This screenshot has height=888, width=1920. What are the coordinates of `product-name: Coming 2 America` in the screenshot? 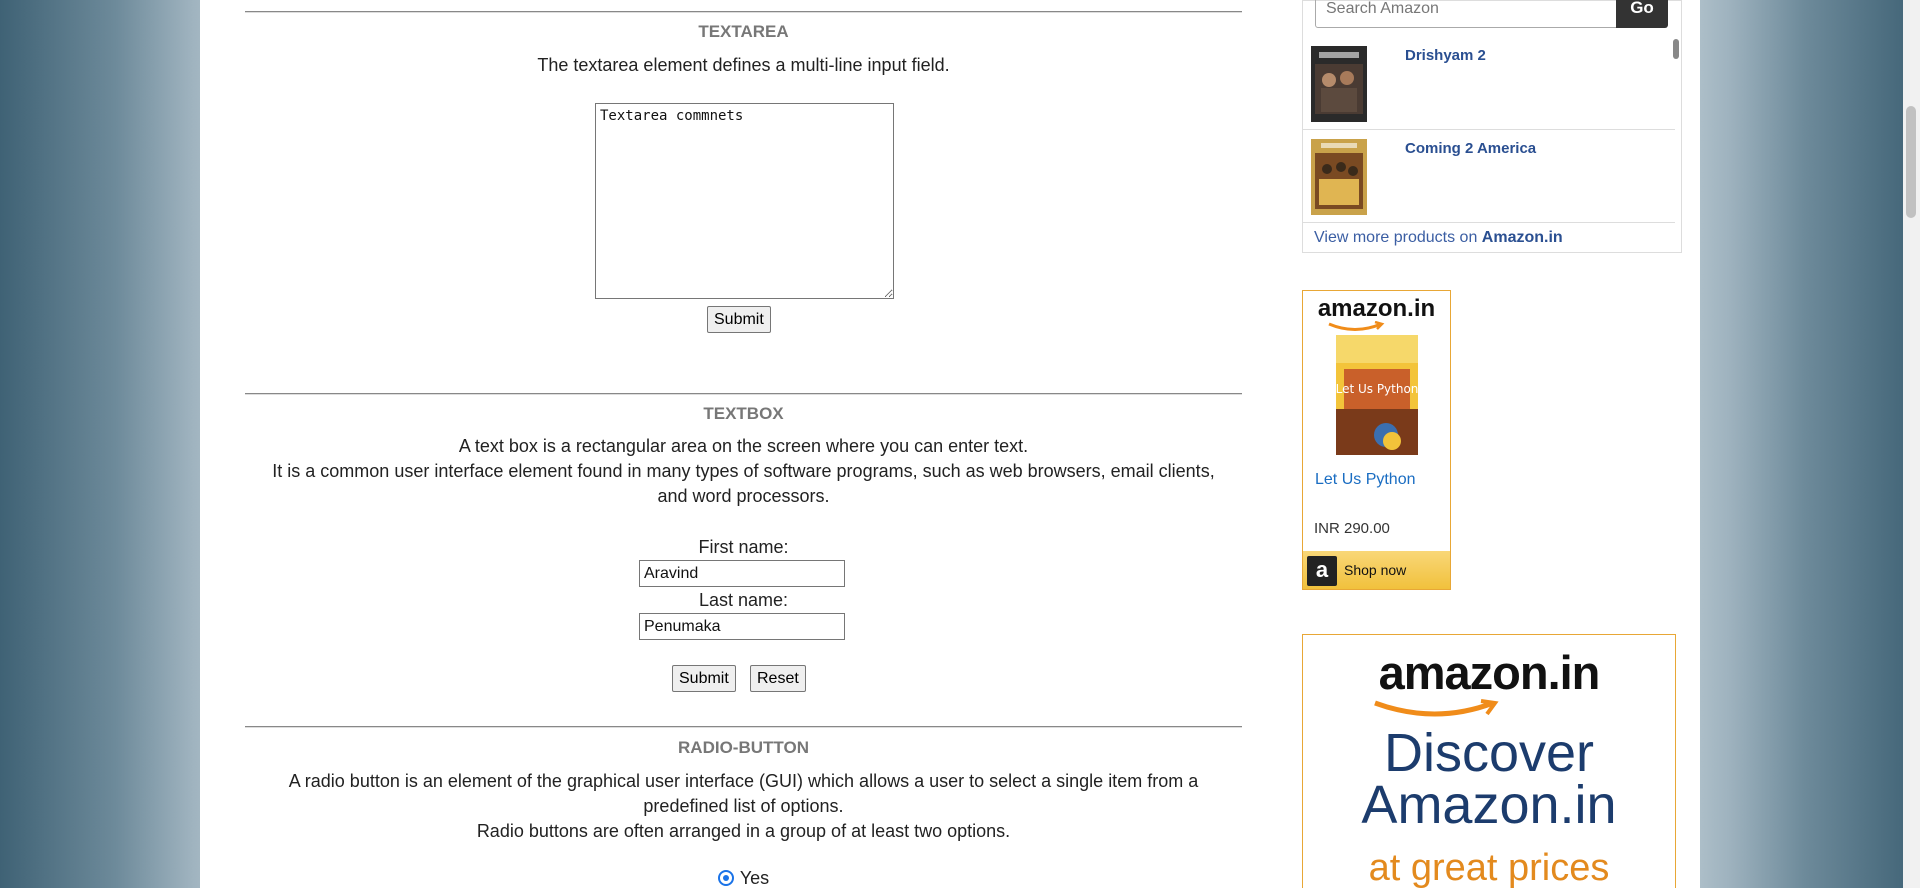 It's located at (1470, 148).